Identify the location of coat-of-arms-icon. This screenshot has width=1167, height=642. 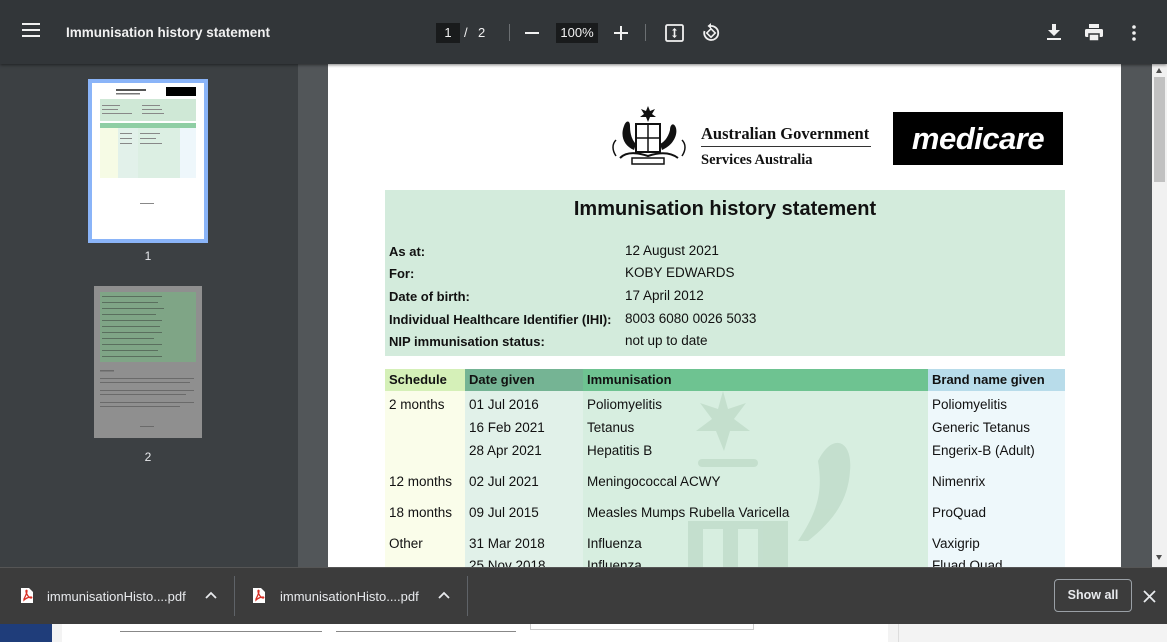
(649, 135).